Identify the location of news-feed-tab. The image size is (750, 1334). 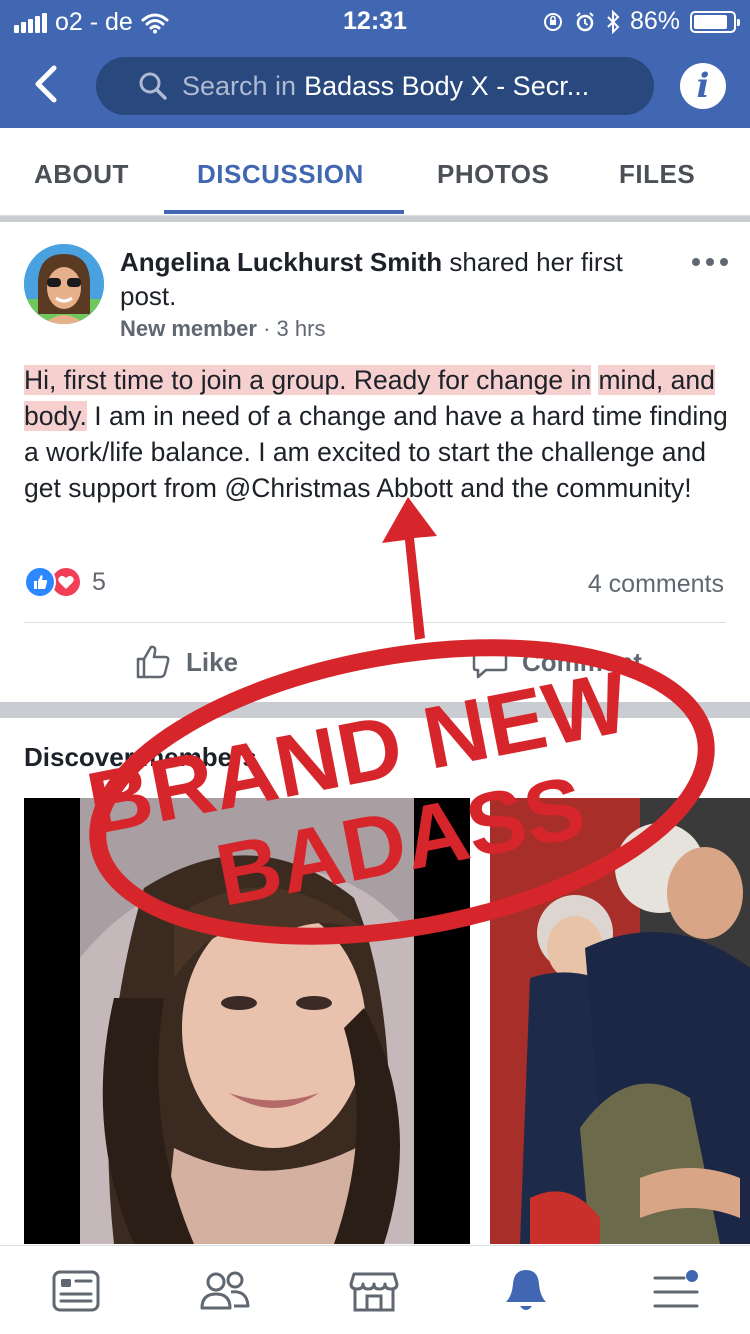
(76, 1291).